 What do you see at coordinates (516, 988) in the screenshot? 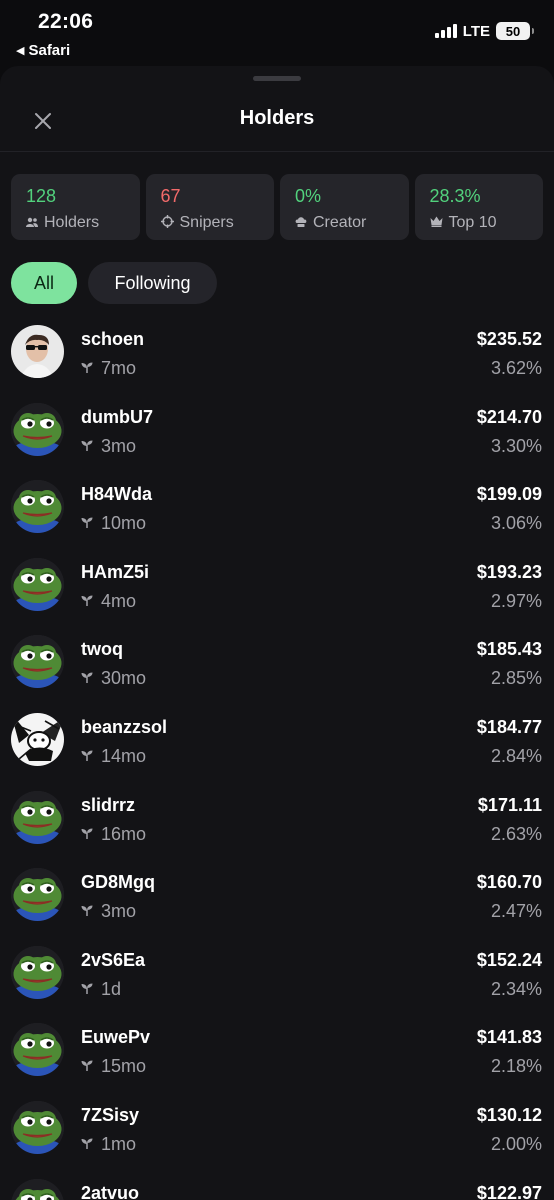
I see `holder-percent: 2.34%` at bounding box center [516, 988].